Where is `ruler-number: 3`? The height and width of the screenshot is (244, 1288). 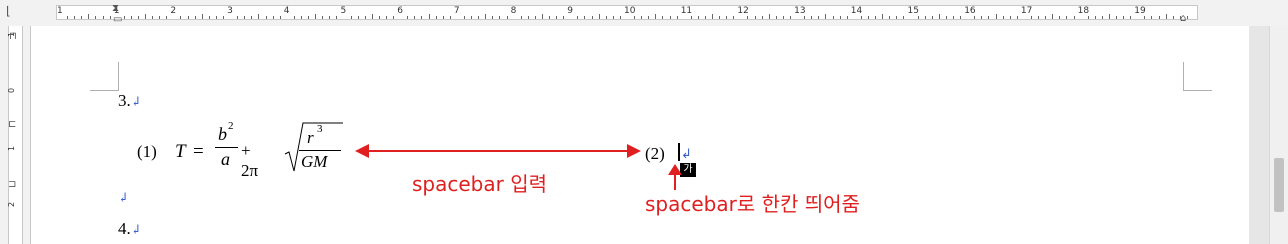
ruler-number: 3 is located at coordinates (230, 11).